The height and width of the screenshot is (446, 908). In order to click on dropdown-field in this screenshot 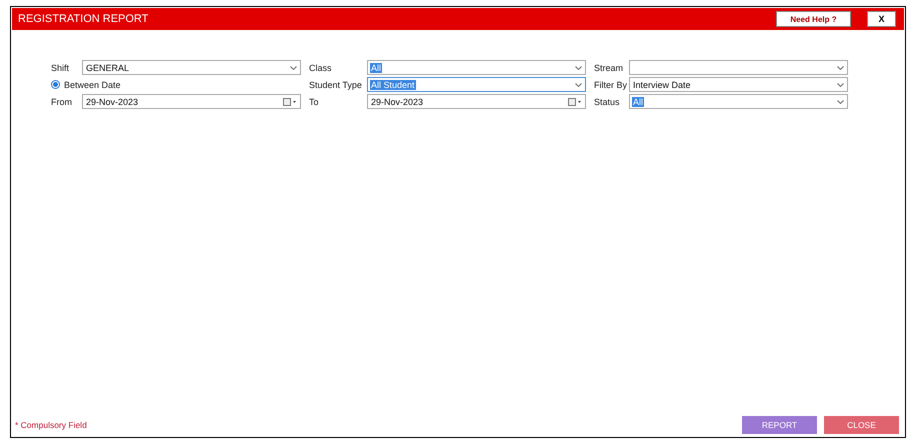, I will do `click(738, 67)`.